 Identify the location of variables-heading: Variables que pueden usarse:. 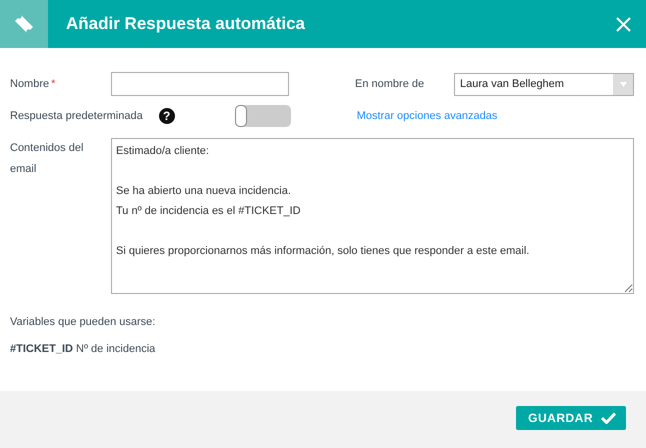
(83, 322).